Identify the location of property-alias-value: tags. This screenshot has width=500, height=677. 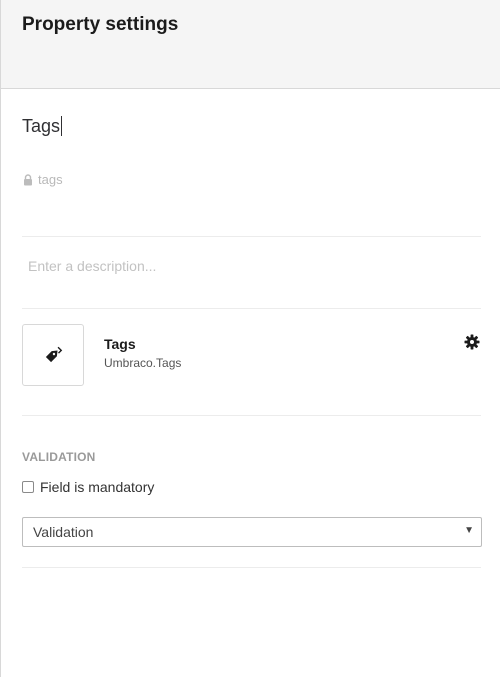
(50, 179).